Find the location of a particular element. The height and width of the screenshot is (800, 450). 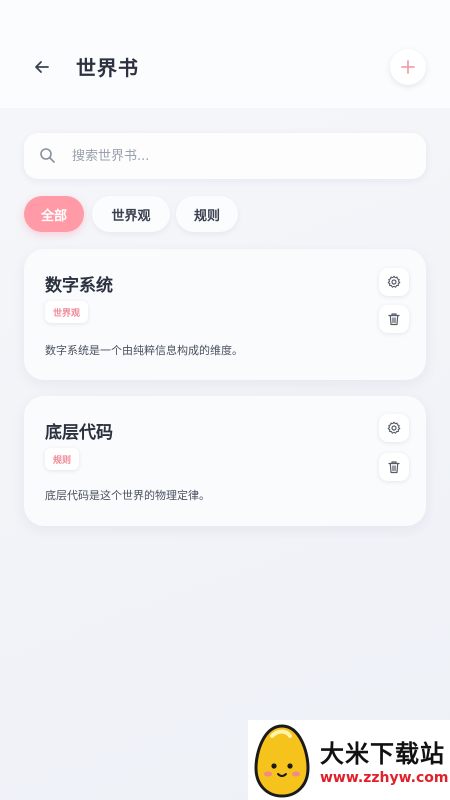

plus-icon is located at coordinates (408, 67).